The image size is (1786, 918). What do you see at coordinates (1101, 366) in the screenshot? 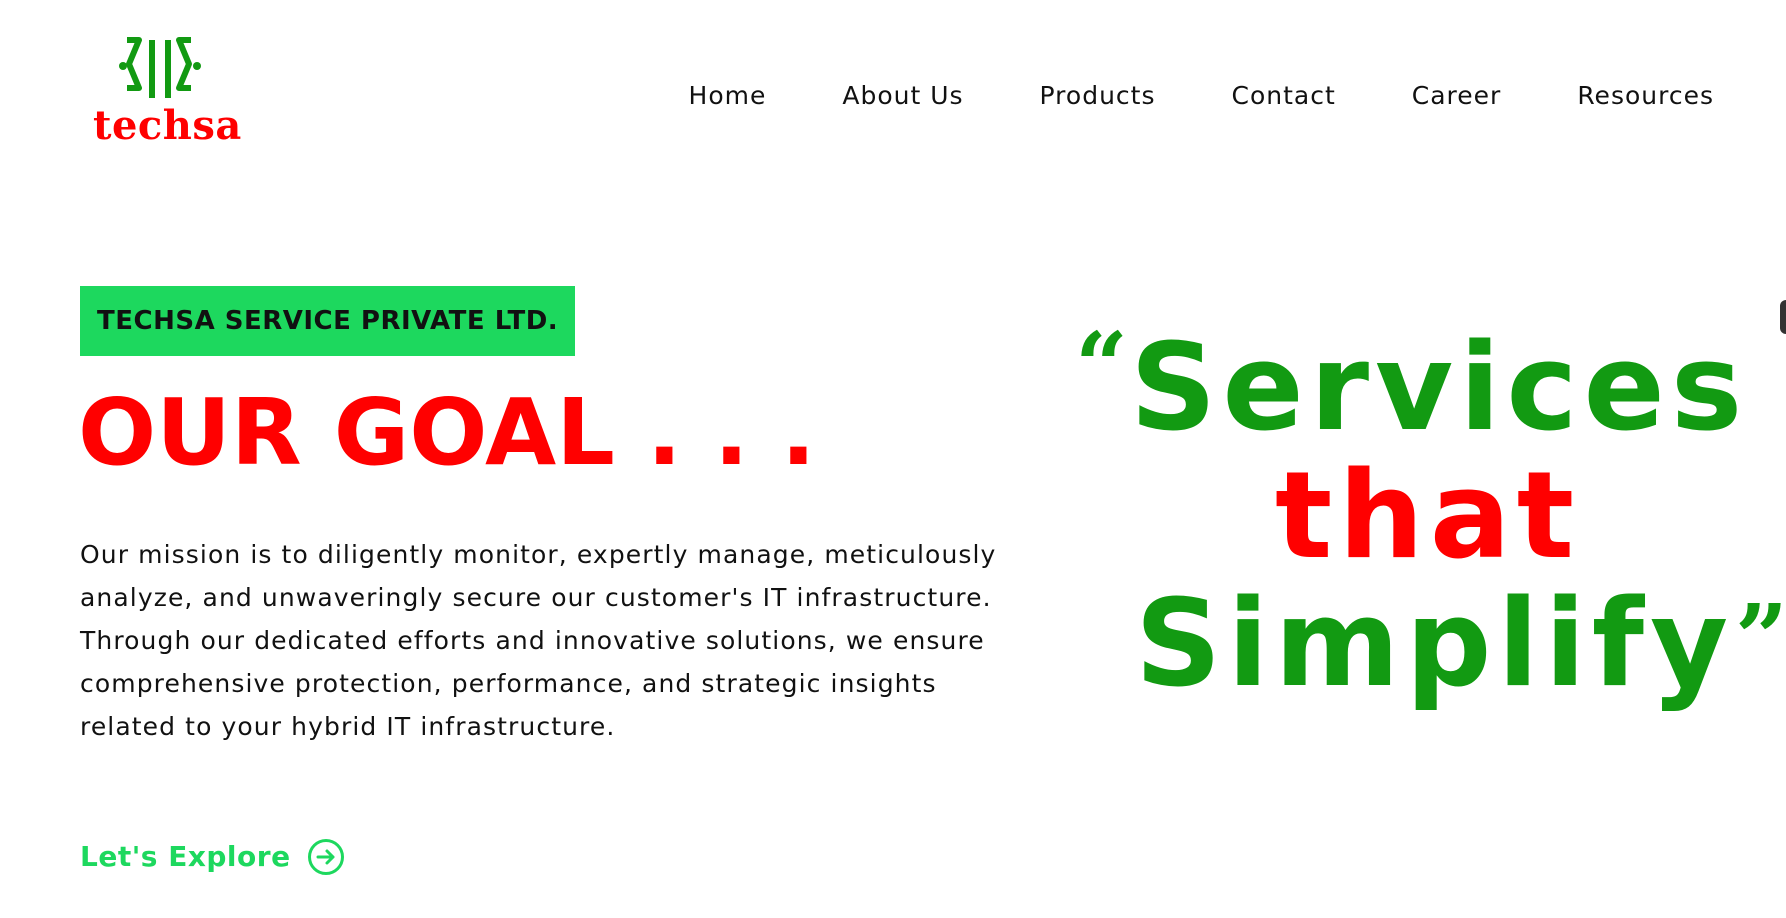
I see `open-quote-mark: “` at bounding box center [1101, 366].